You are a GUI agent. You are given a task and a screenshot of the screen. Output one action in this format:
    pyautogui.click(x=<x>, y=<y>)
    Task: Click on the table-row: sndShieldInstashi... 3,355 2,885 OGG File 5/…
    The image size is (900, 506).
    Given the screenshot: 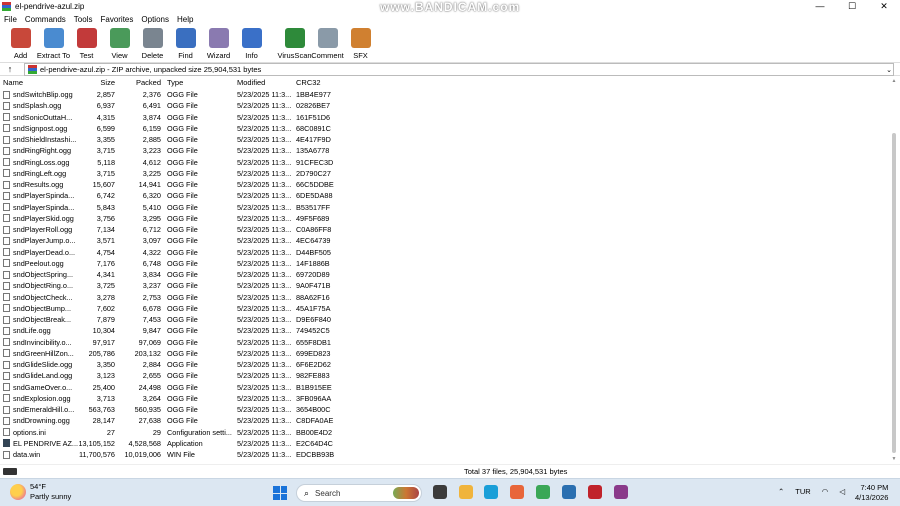 What is the action you would take?
    pyautogui.click(x=445, y=139)
    